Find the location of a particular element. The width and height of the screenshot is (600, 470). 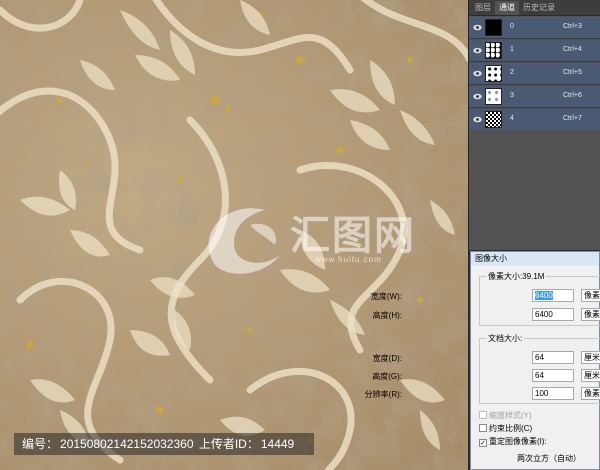

id-label: 编号： is located at coordinates (40, 444).